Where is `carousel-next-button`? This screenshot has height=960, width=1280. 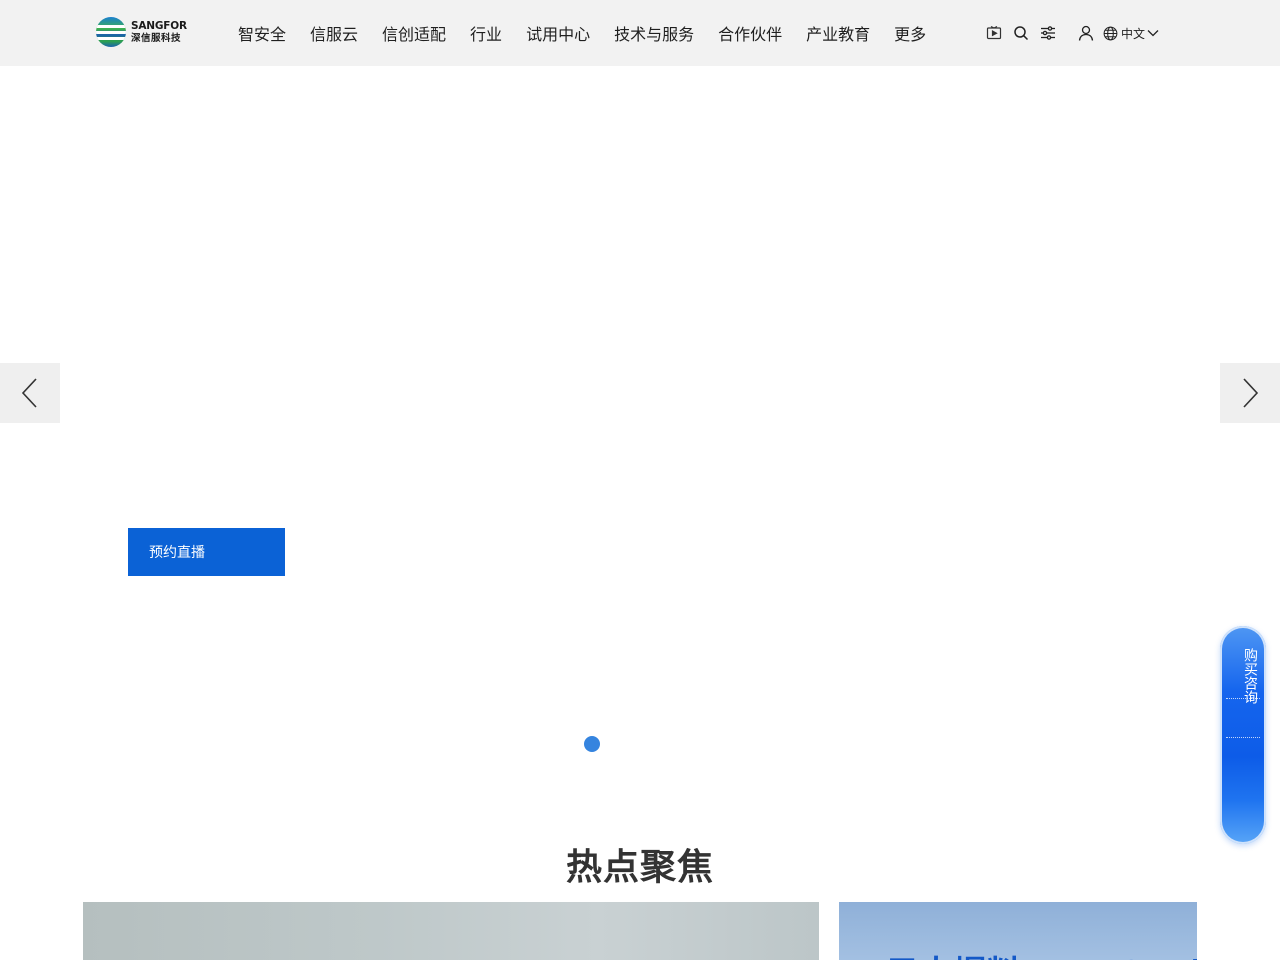 carousel-next-button is located at coordinates (1250, 393).